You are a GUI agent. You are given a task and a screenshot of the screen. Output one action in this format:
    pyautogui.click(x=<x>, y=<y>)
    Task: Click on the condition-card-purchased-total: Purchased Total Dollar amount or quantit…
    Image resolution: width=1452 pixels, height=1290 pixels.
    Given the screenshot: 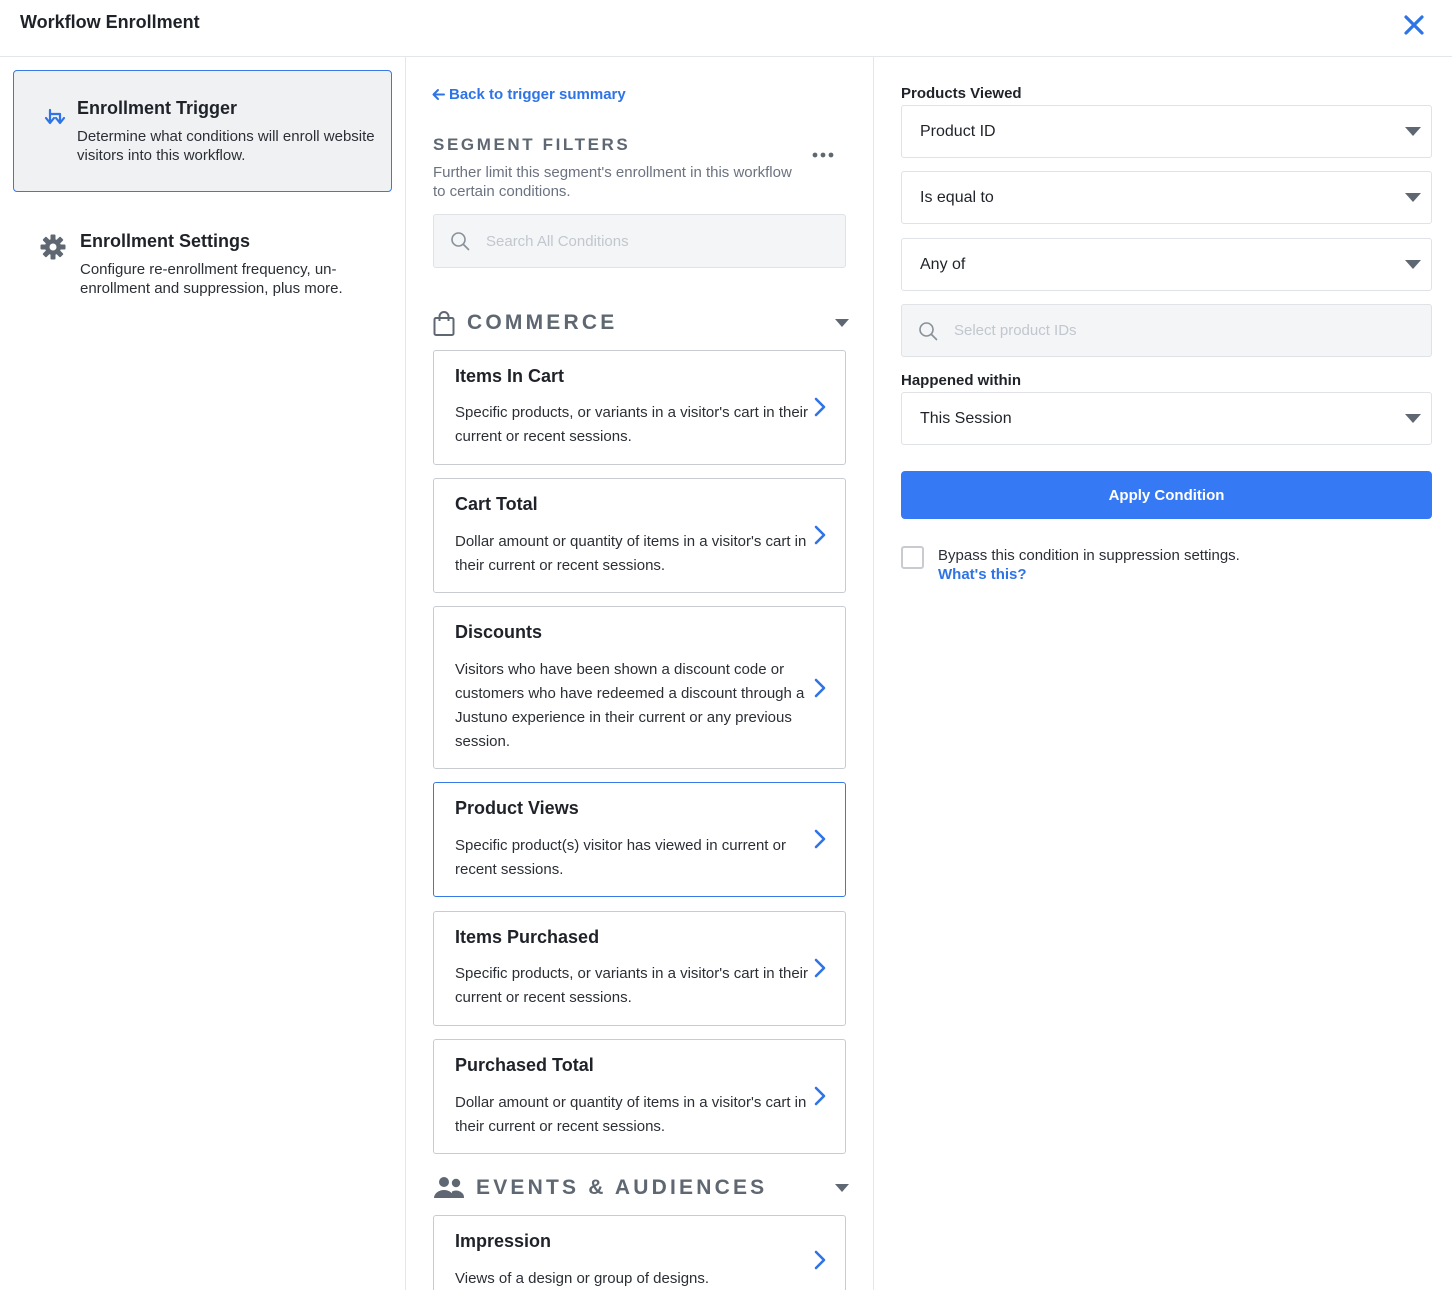 What is the action you would take?
    pyautogui.click(x=639, y=1096)
    